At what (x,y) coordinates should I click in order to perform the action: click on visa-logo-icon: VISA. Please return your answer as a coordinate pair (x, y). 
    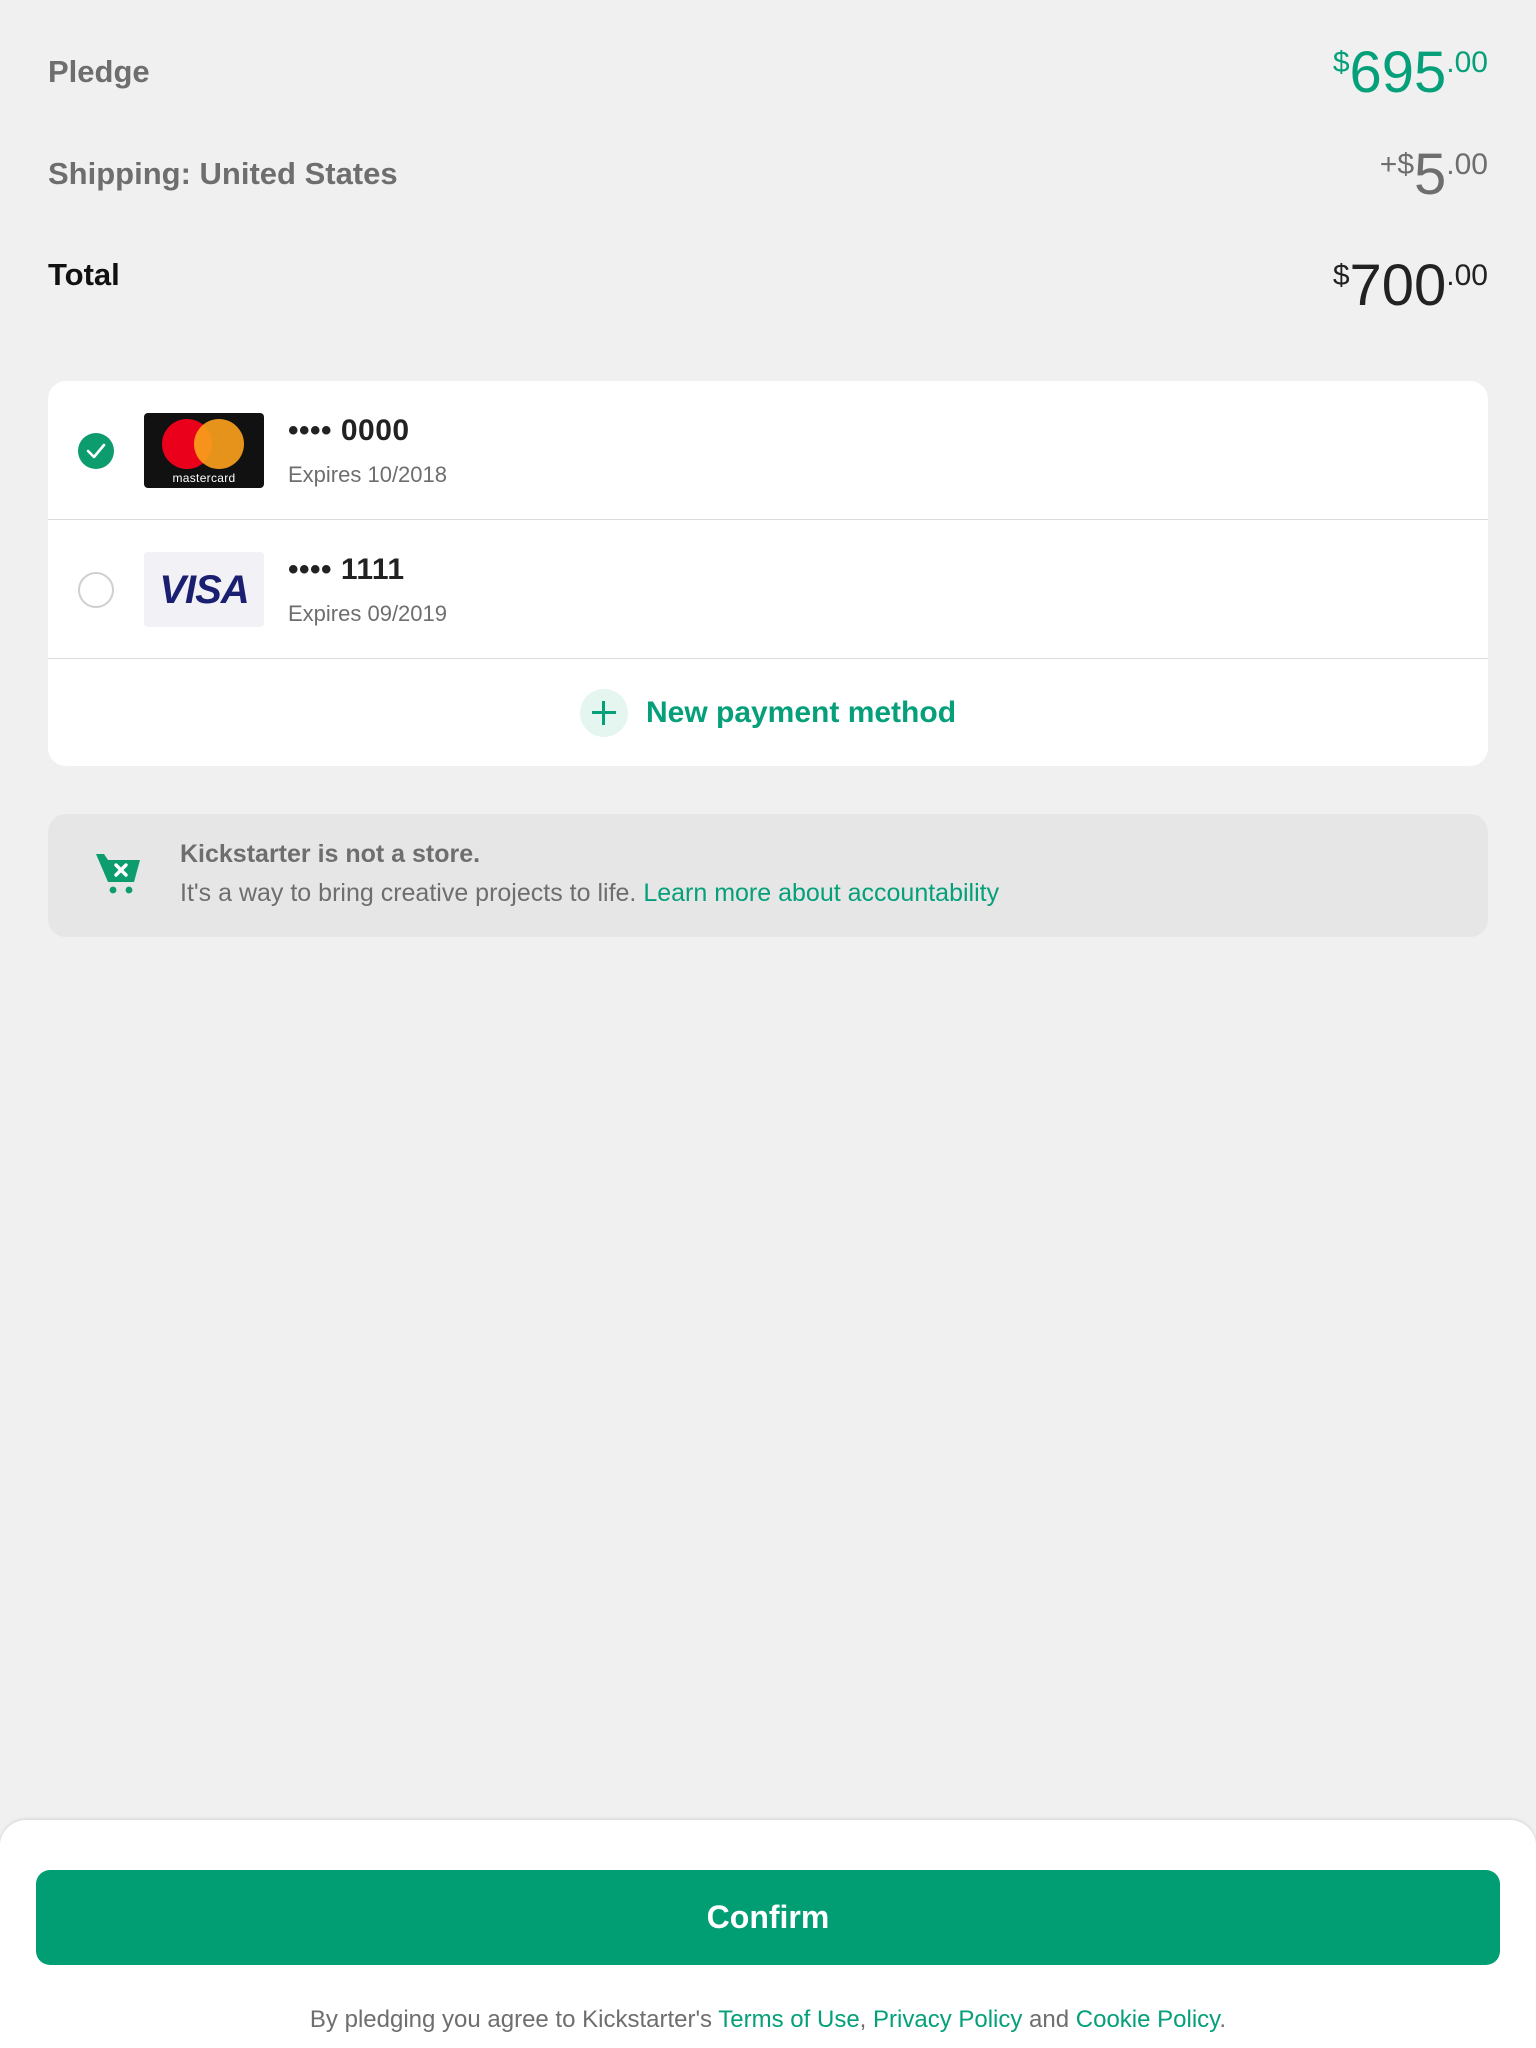
    Looking at the image, I should click on (204, 589).